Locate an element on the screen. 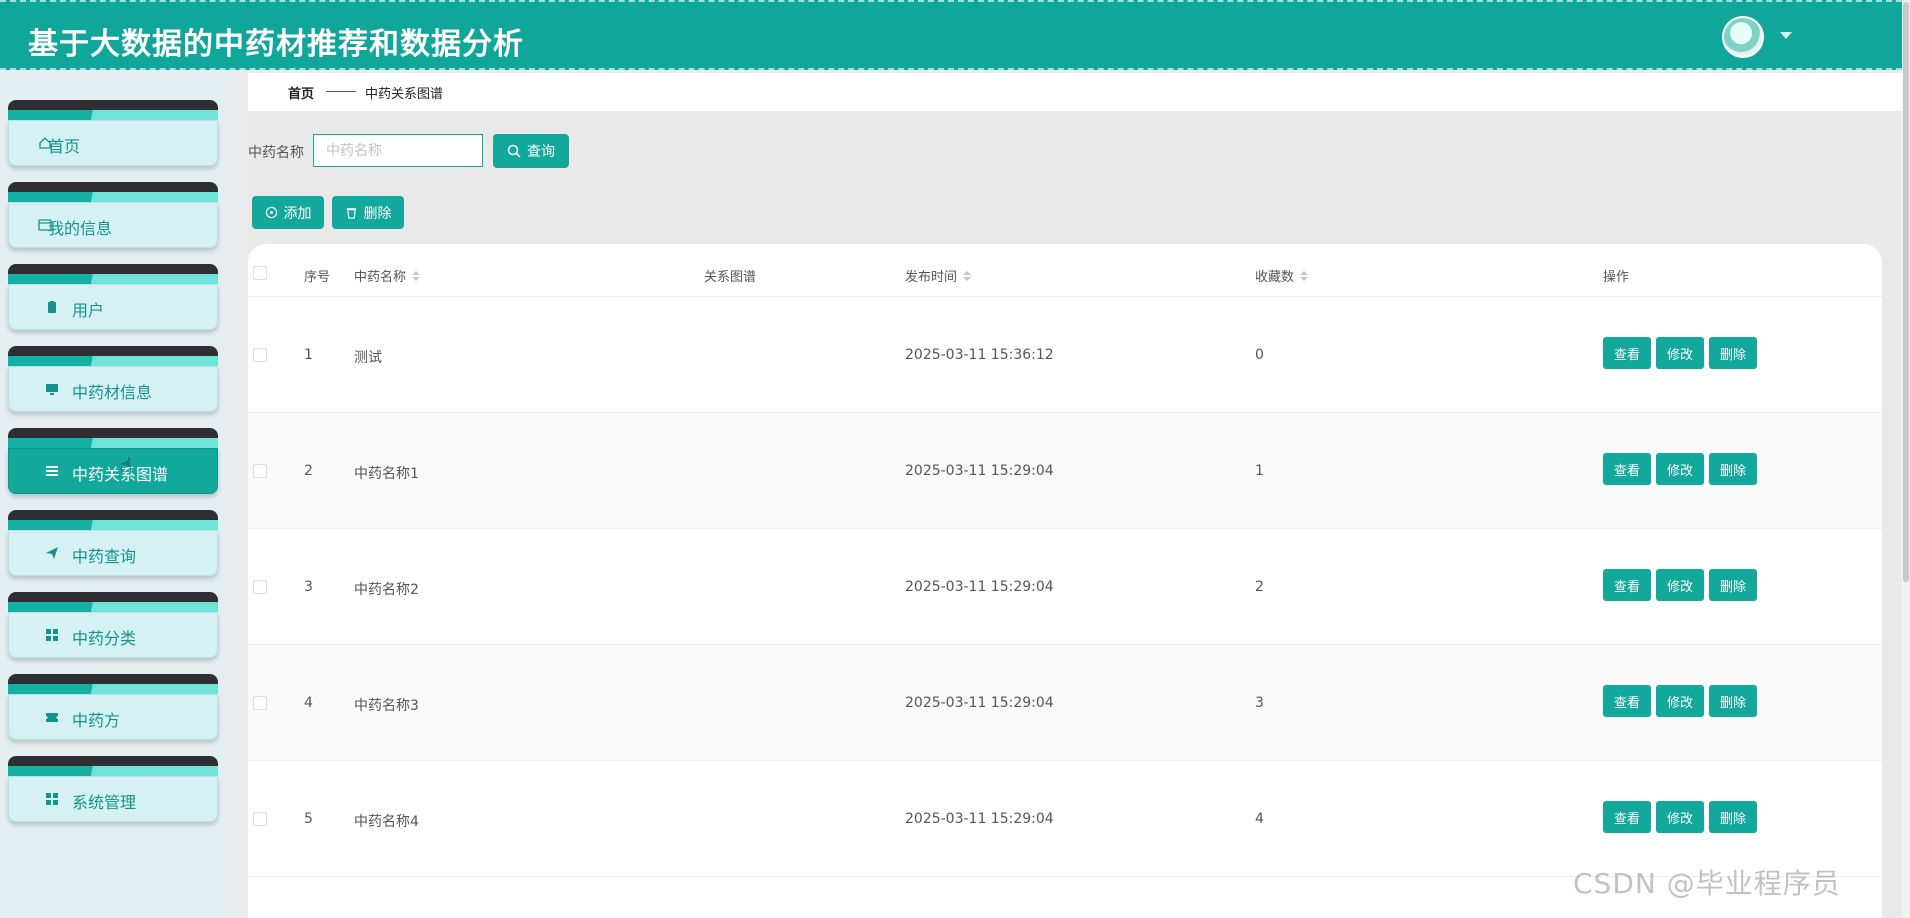  sidebar-item-system: 系统管理 is located at coordinates (113, 789).